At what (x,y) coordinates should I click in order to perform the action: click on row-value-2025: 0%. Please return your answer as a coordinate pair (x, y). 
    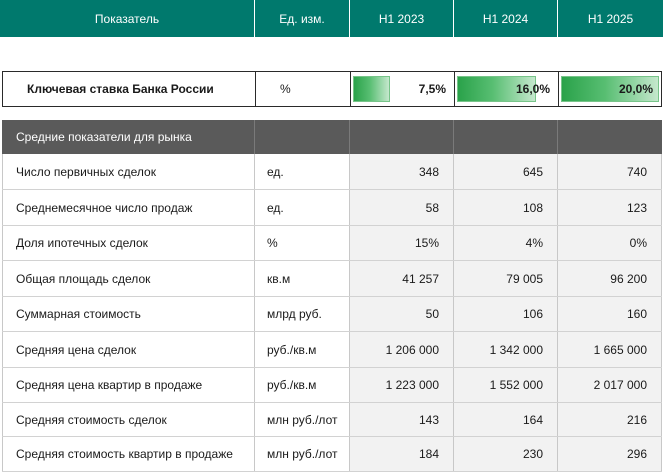
    Looking at the image, I should click on (638, 243).